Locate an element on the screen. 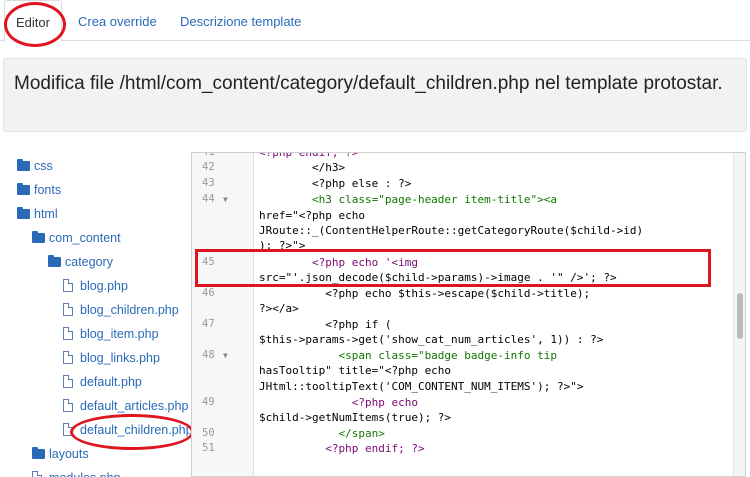  line-number: 46 is located at coordinates (208, 293).